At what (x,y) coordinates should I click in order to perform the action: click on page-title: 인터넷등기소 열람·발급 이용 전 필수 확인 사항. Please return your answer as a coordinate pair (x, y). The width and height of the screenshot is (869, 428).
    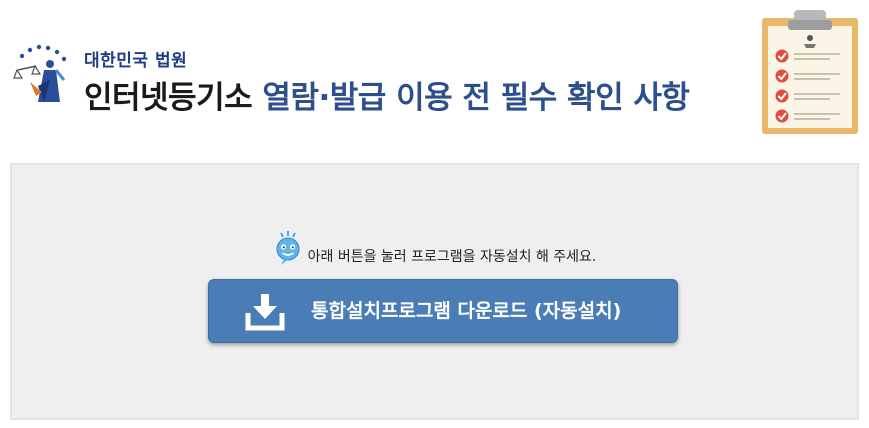
    Looking at the image, I should click on (387, 94).